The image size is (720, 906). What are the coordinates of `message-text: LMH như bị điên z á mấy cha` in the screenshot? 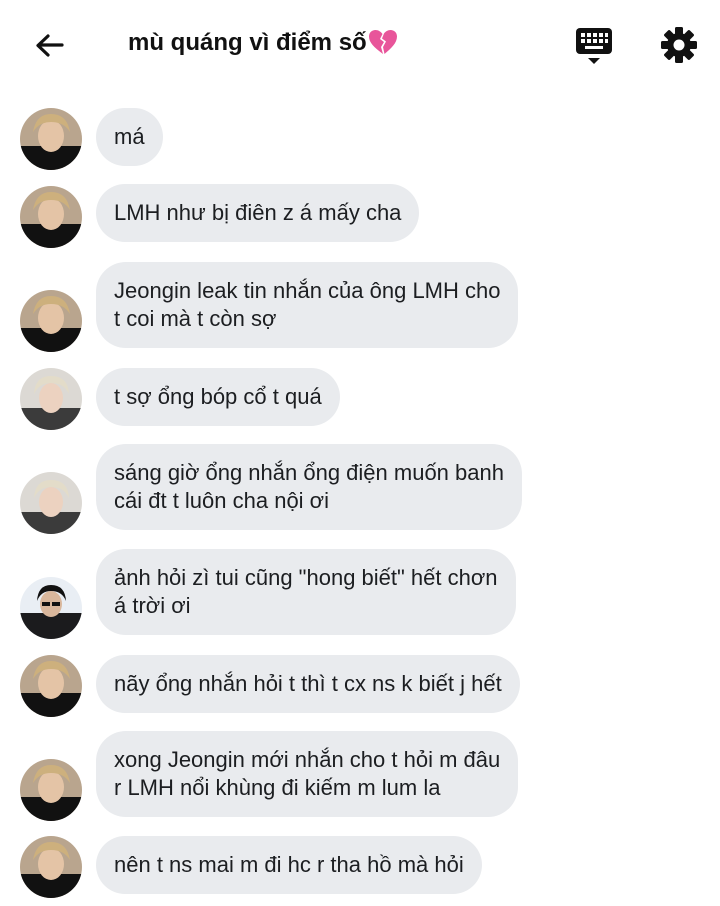 It's located at (258, 212).